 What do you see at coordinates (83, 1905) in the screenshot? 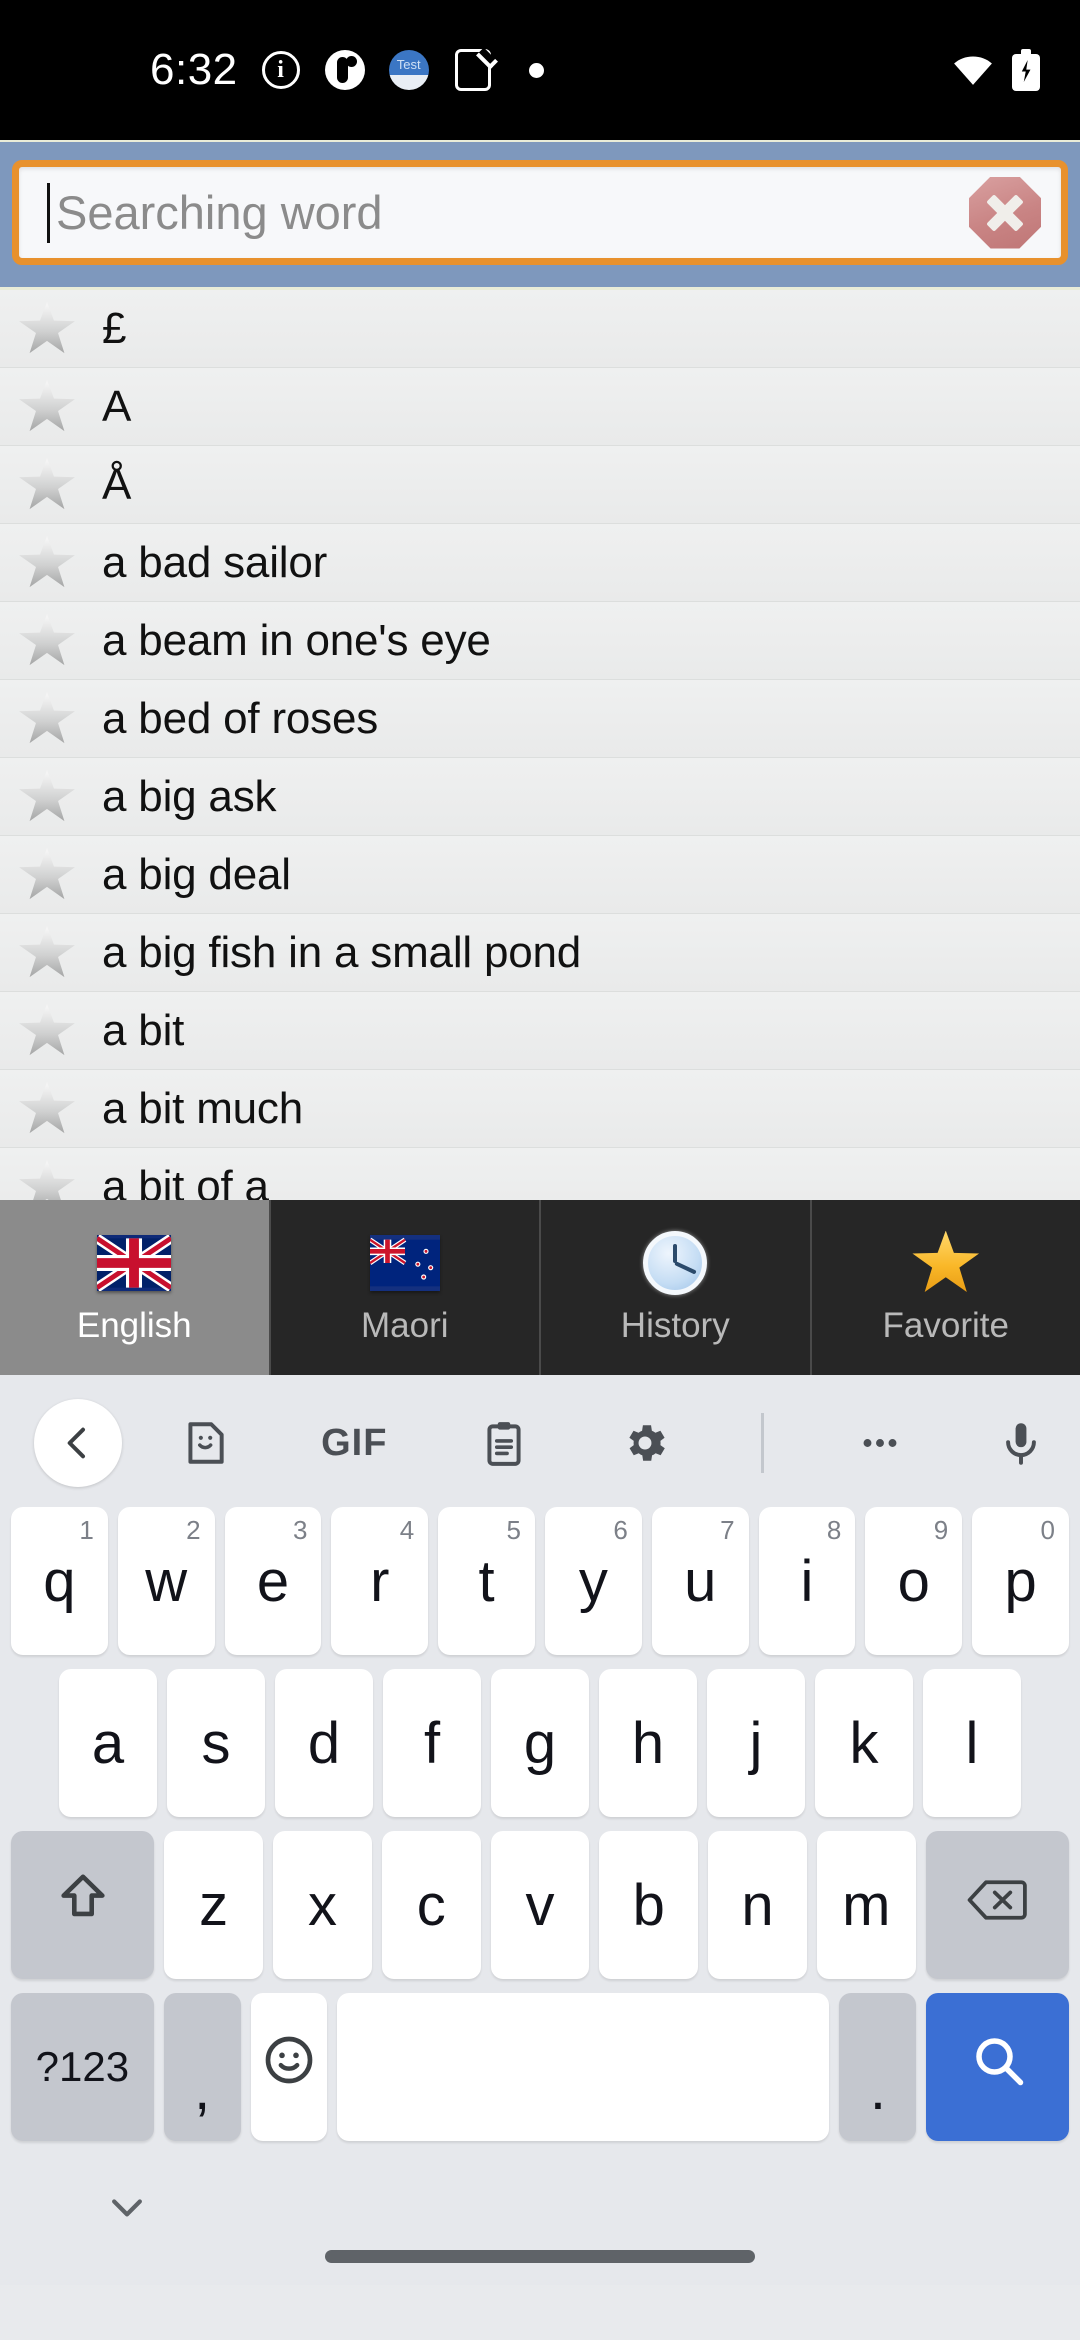
I see `shift-key` at bounding box center [83, 1905].